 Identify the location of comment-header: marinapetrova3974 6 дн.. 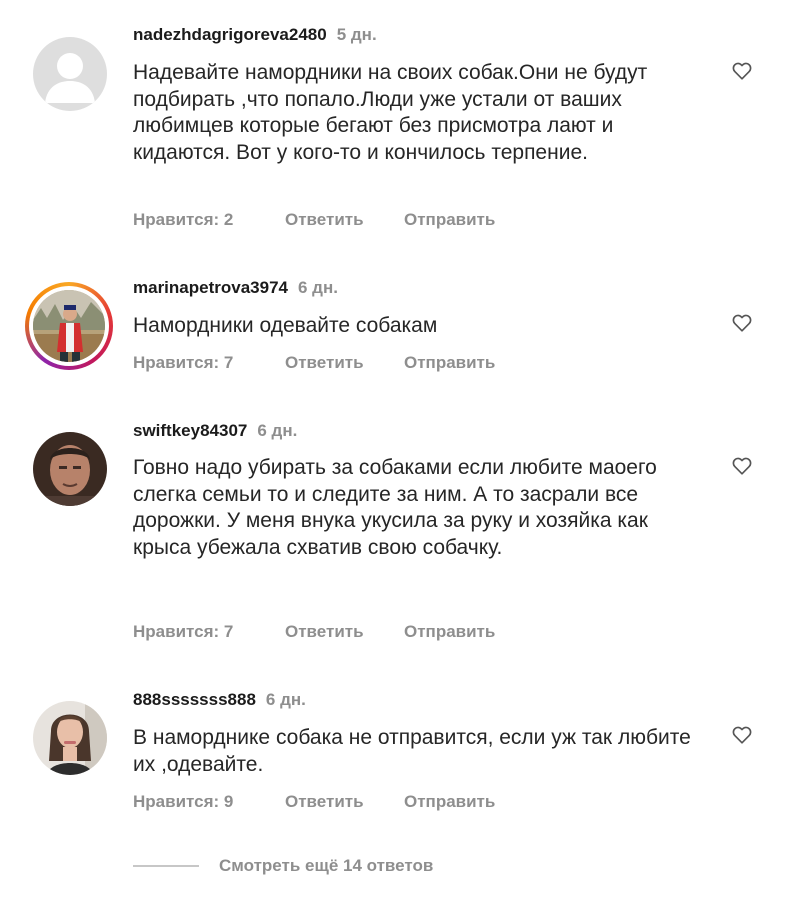
(235, 288).